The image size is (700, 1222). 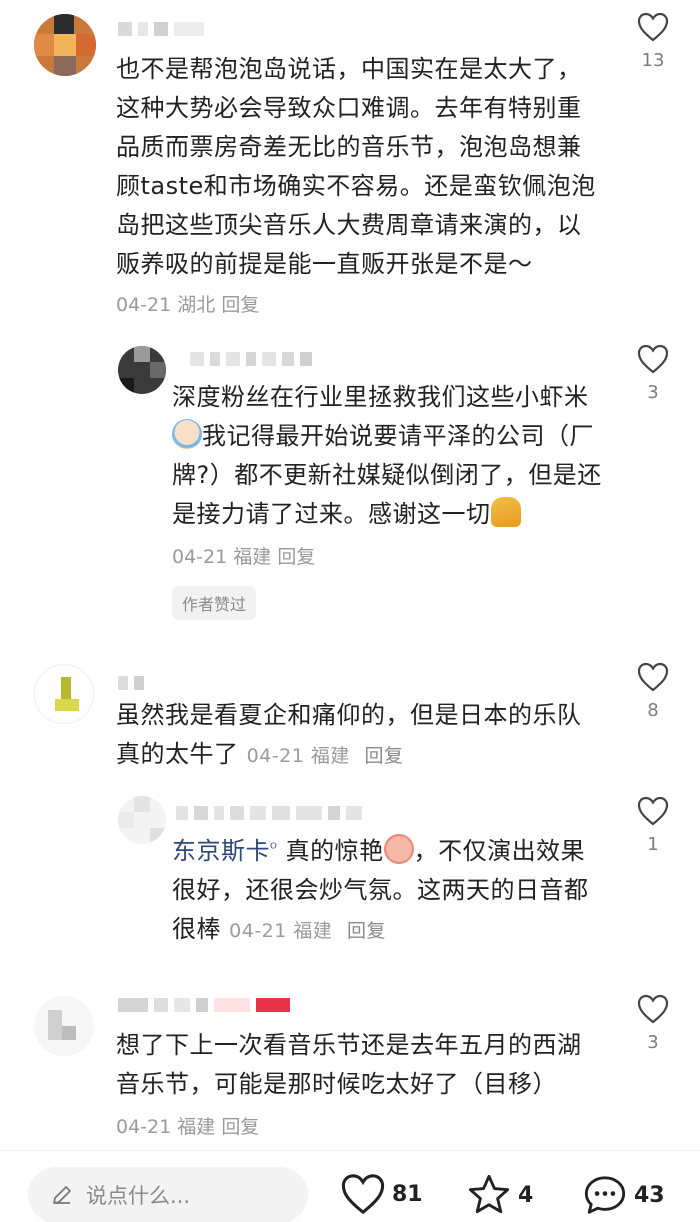 What do you see at coordinates (349, 1064) in the screenshot?
I see `comment-content: 想了下上一次看音乐节还是去年五月的西湖 音乐节，可能是那时候吃太好了（目移）` at bounding box center [349, 1064].